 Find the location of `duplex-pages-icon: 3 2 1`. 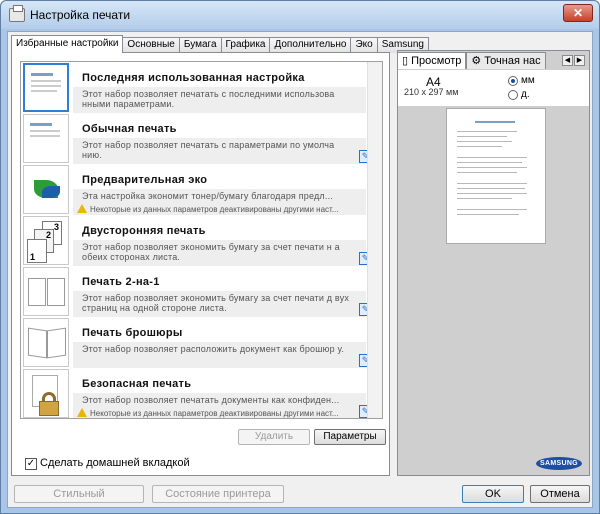

duplex-pages-icon: 3 2 1 is located at coordinates (46, 240).